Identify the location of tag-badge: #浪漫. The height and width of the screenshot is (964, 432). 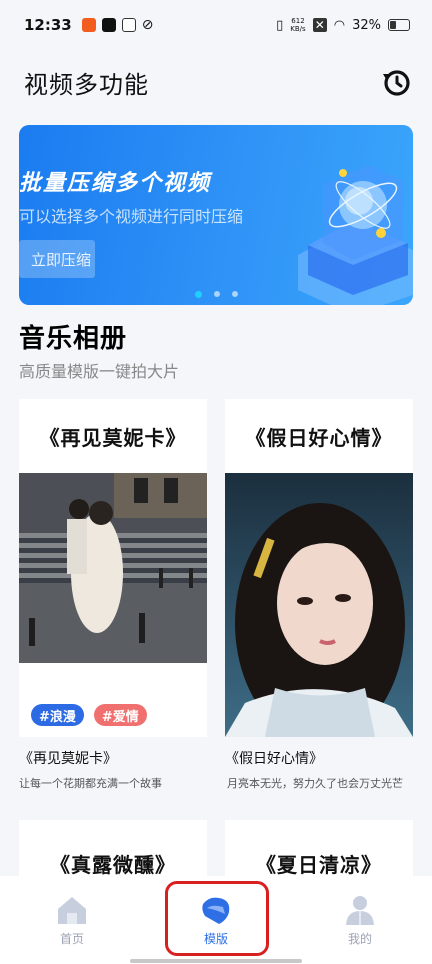
(57, 715).